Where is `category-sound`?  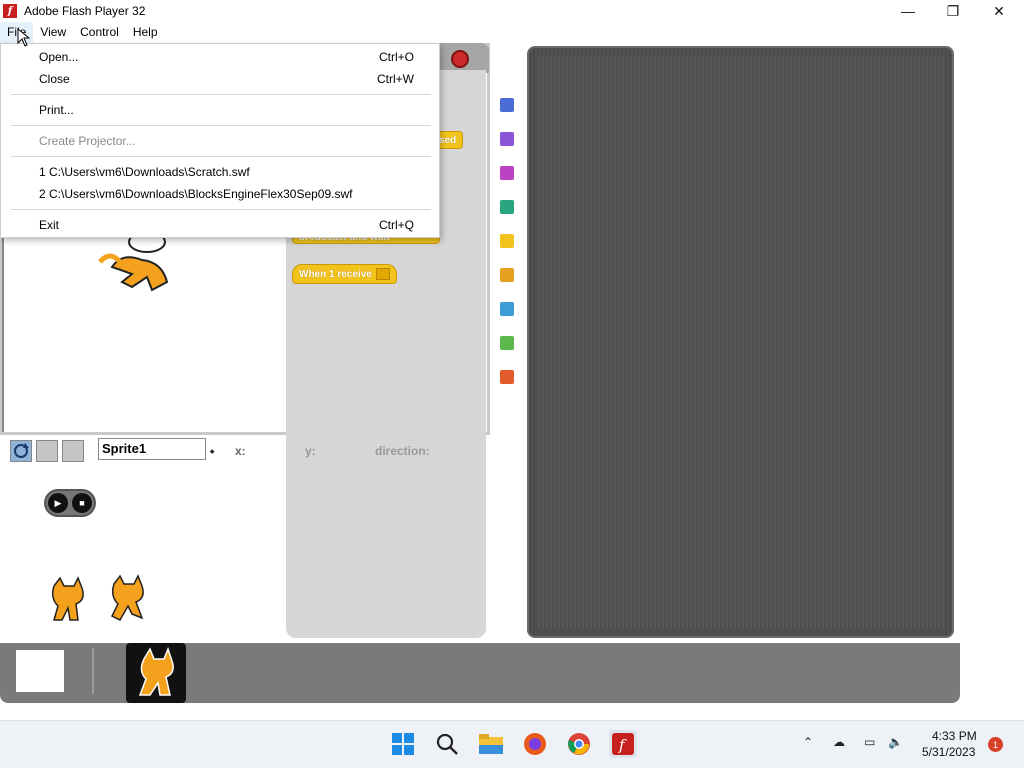 category-sound is located at coordinates (507, 173).